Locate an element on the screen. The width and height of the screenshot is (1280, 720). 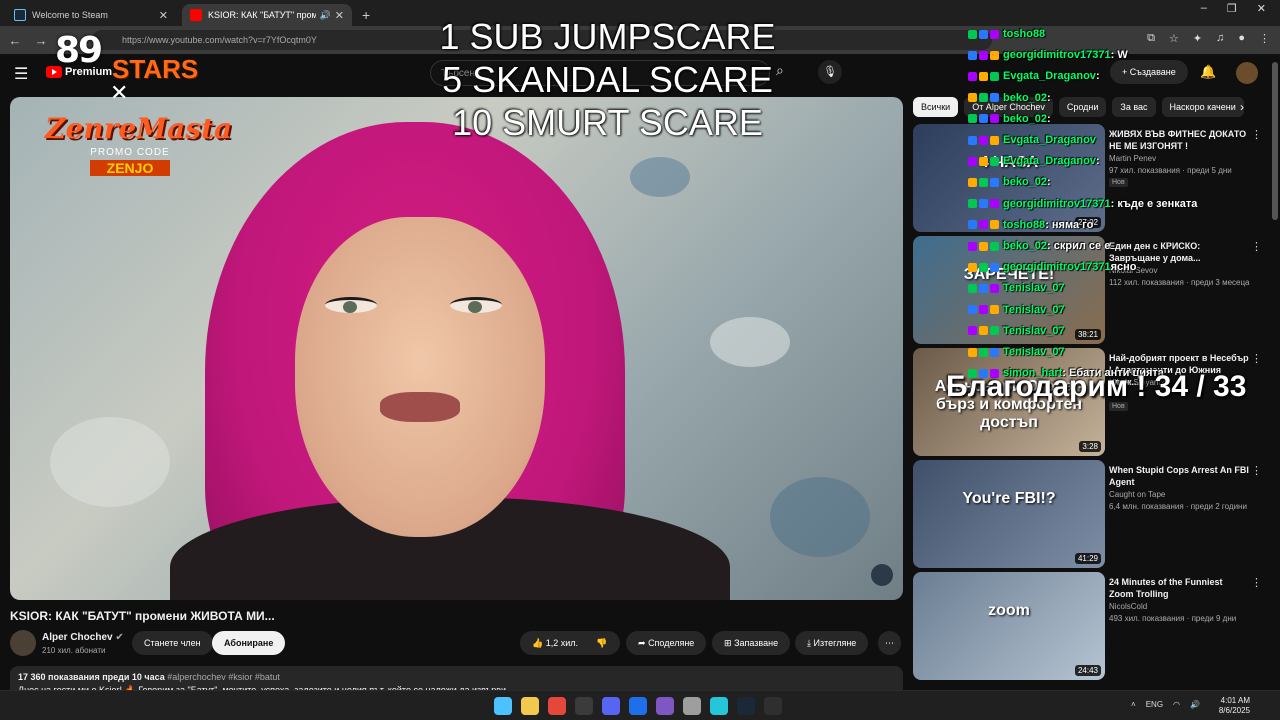
channel-name: Alper Chochev ✔ is located at coordinates (83, 637).